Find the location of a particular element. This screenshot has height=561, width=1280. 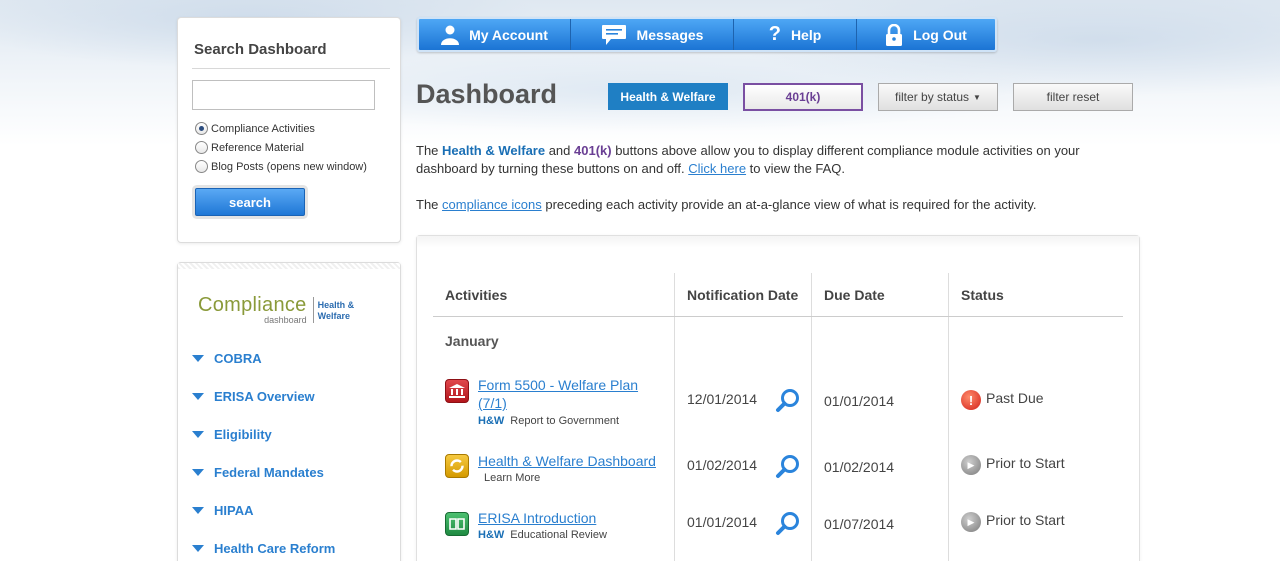

due-date: 01/02/2014 is located at coordinates (859, 467).